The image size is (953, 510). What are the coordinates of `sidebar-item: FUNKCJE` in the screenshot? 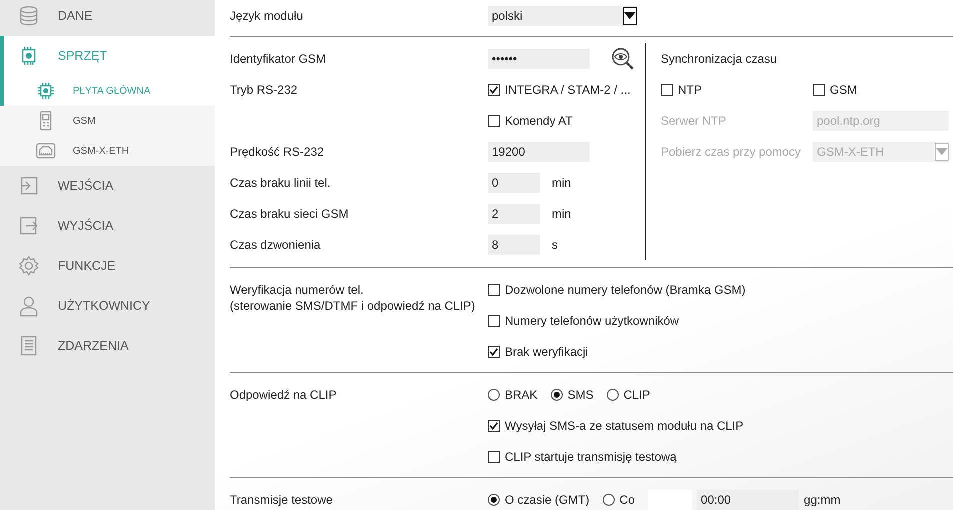 It's located at (107, 266).